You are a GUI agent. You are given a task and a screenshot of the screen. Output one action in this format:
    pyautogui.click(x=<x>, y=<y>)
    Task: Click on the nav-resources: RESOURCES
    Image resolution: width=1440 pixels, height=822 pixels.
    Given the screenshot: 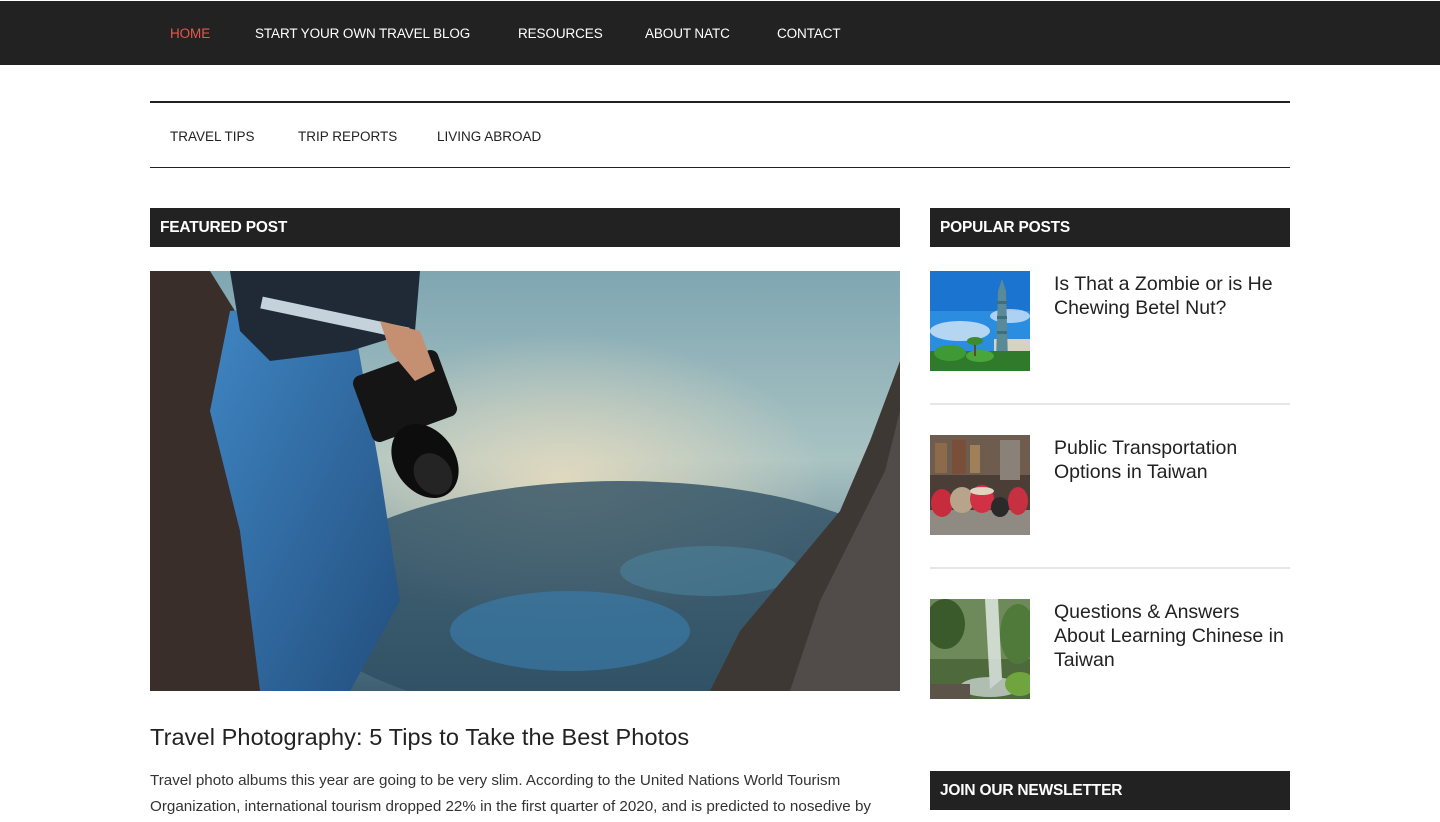 What is the action you would take?
    pyautogui.click(x=560, y=34)
    